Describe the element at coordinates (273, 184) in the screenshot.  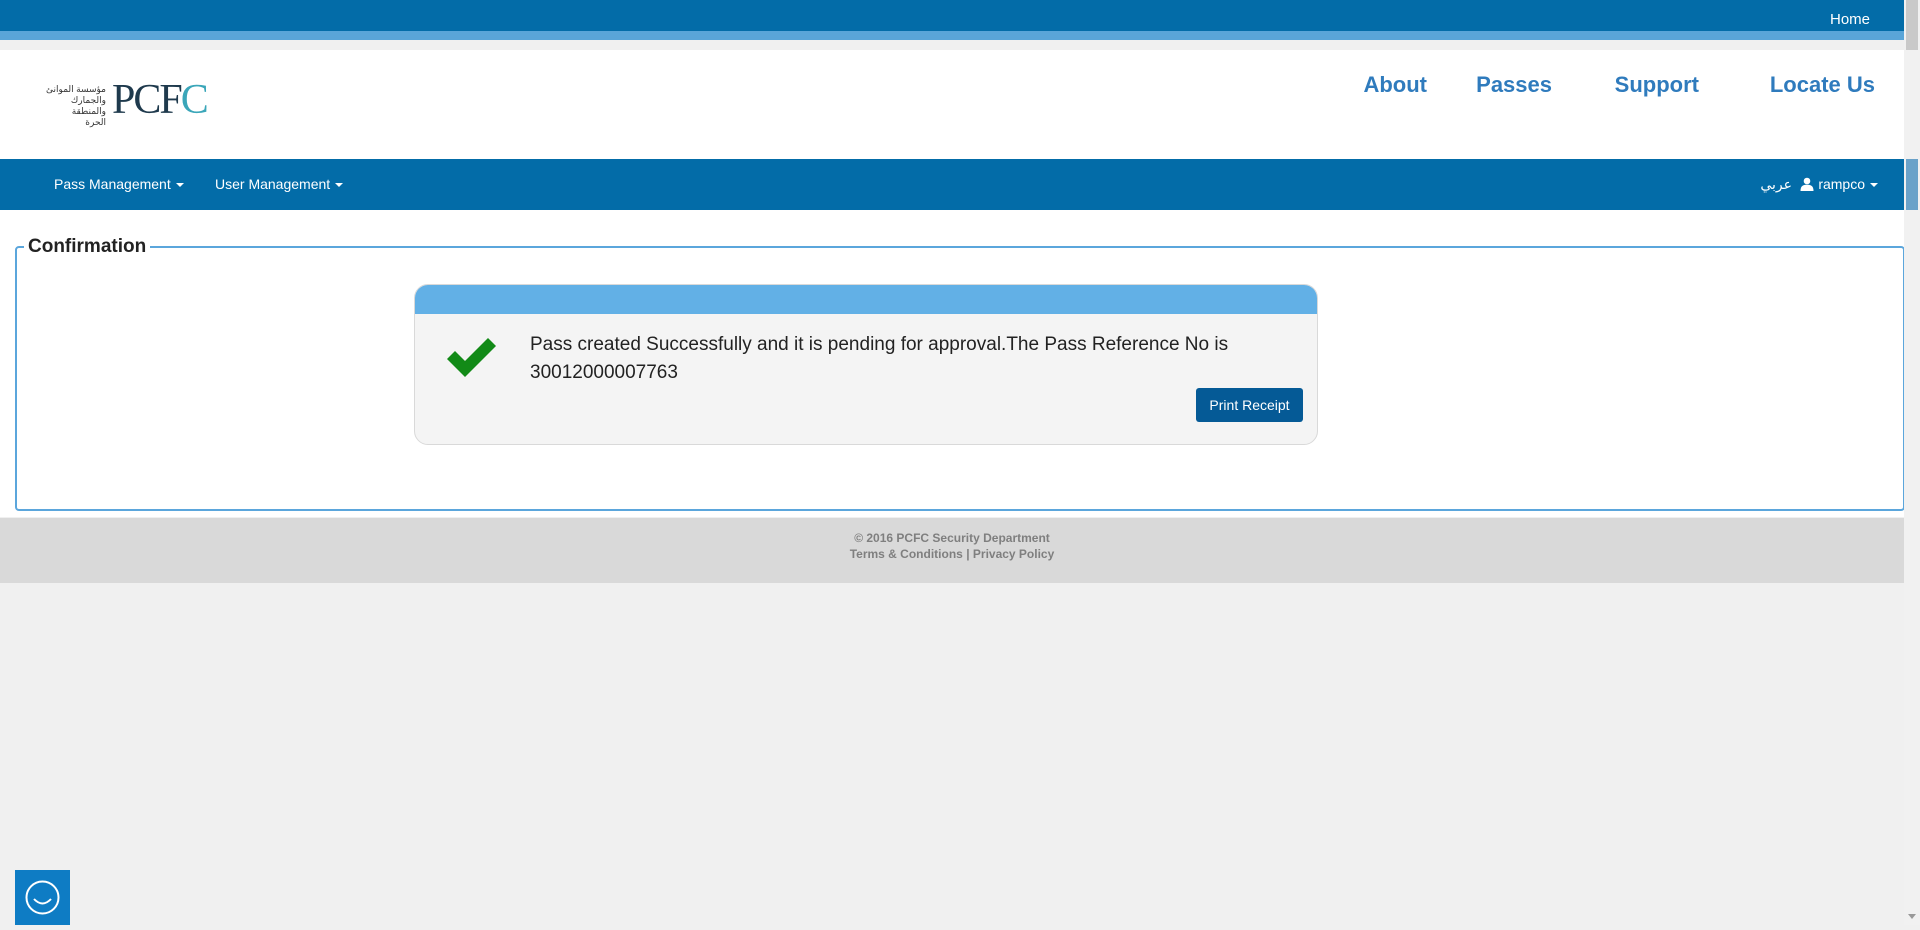
I see `user-management-label: User Management` at that location.